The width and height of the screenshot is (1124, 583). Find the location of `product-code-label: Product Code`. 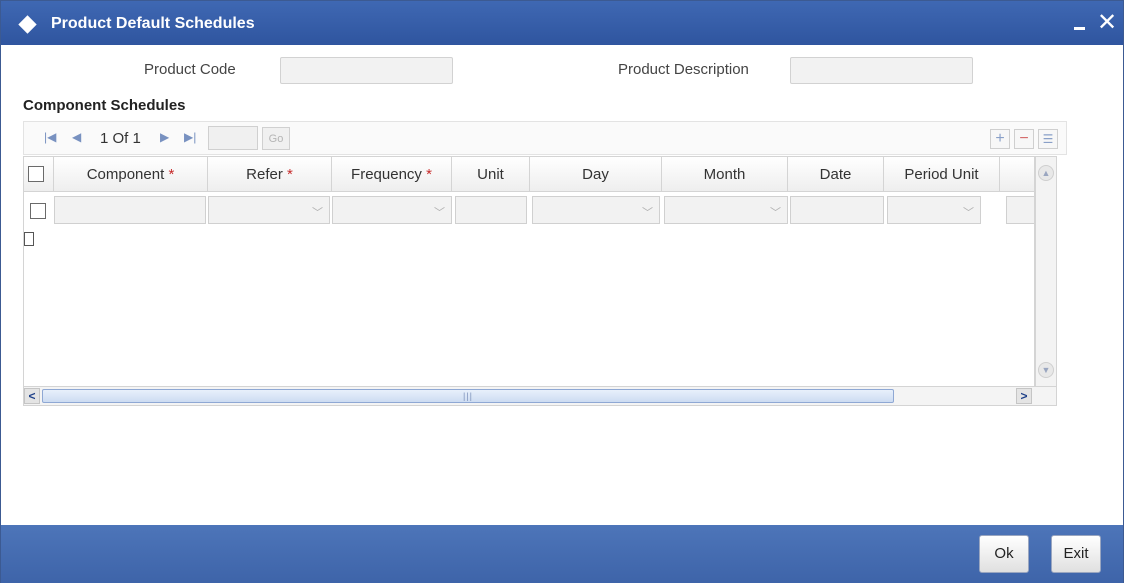

product-code-label: Product Code is located at coordinates (190, 69).